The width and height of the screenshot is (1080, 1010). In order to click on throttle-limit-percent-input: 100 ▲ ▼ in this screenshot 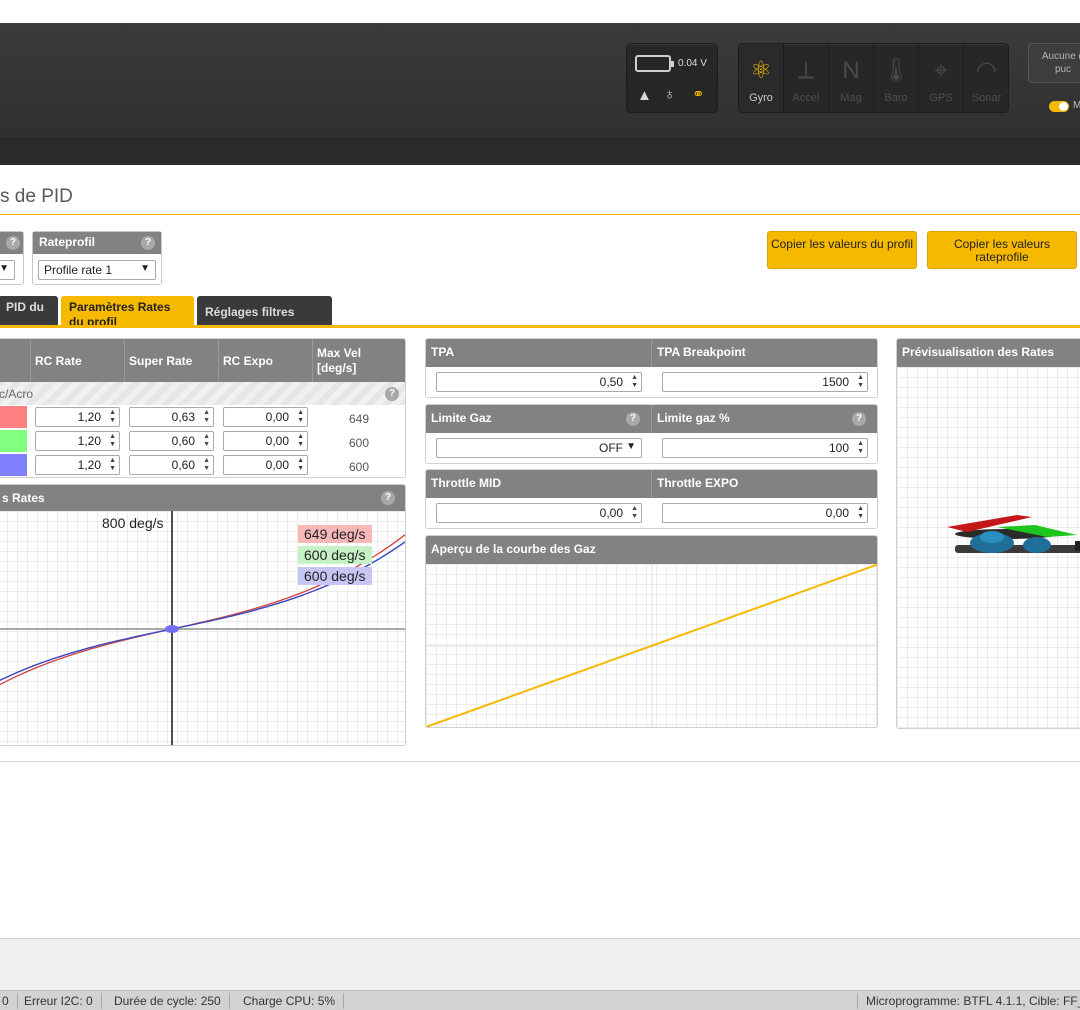, I will do `click(765, 448)`.